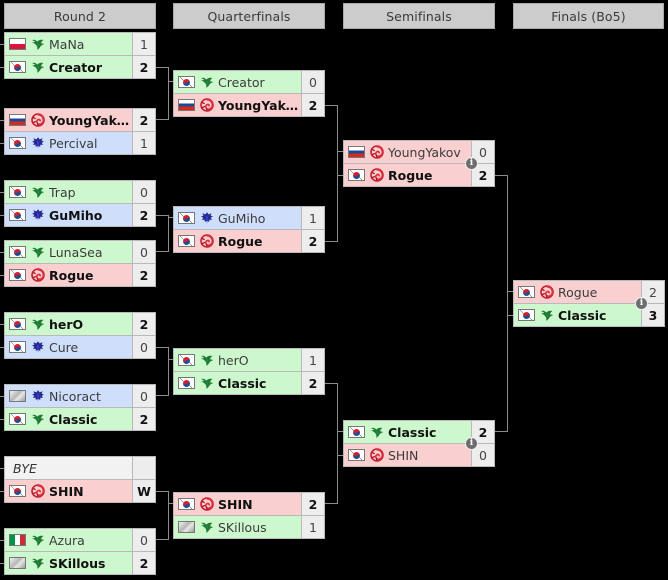  I want to click on bye-label: BYE, so click(25, 468).